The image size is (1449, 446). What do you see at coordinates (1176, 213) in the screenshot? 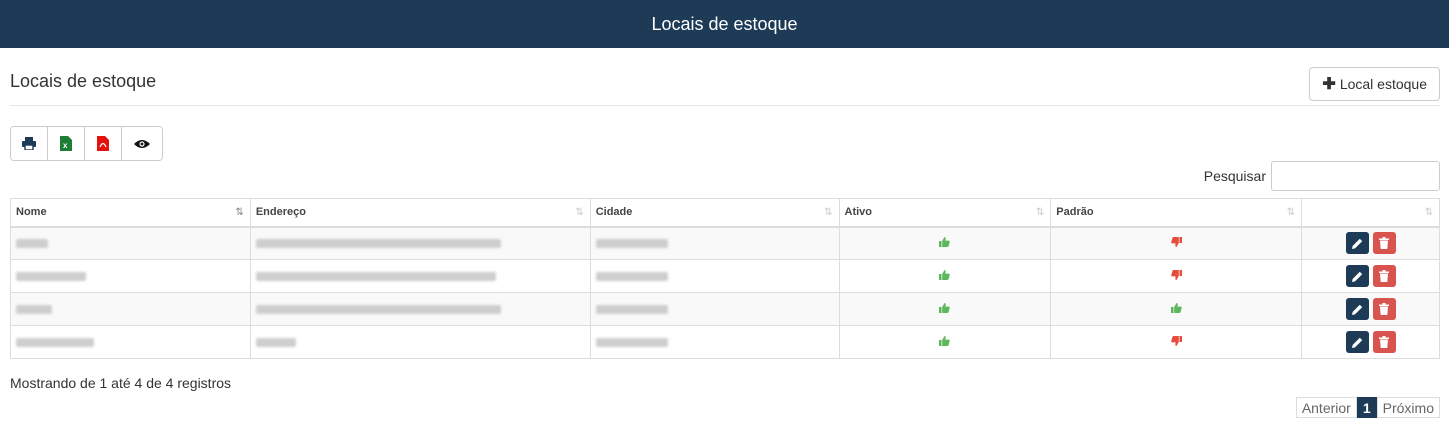
I see `column-header-padrao: Padrão ⇅` at bounding box center [1176, 213].